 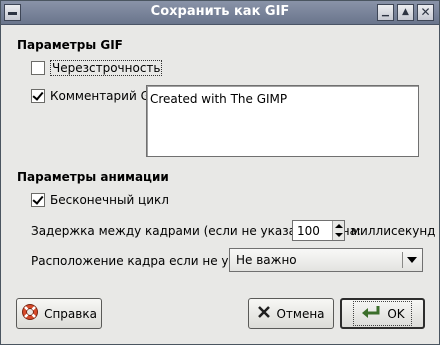 What do you see at coordinates (30, 313) in the screenshot?
I see `lifebuoy-icon` at bounding box center [30, 313].